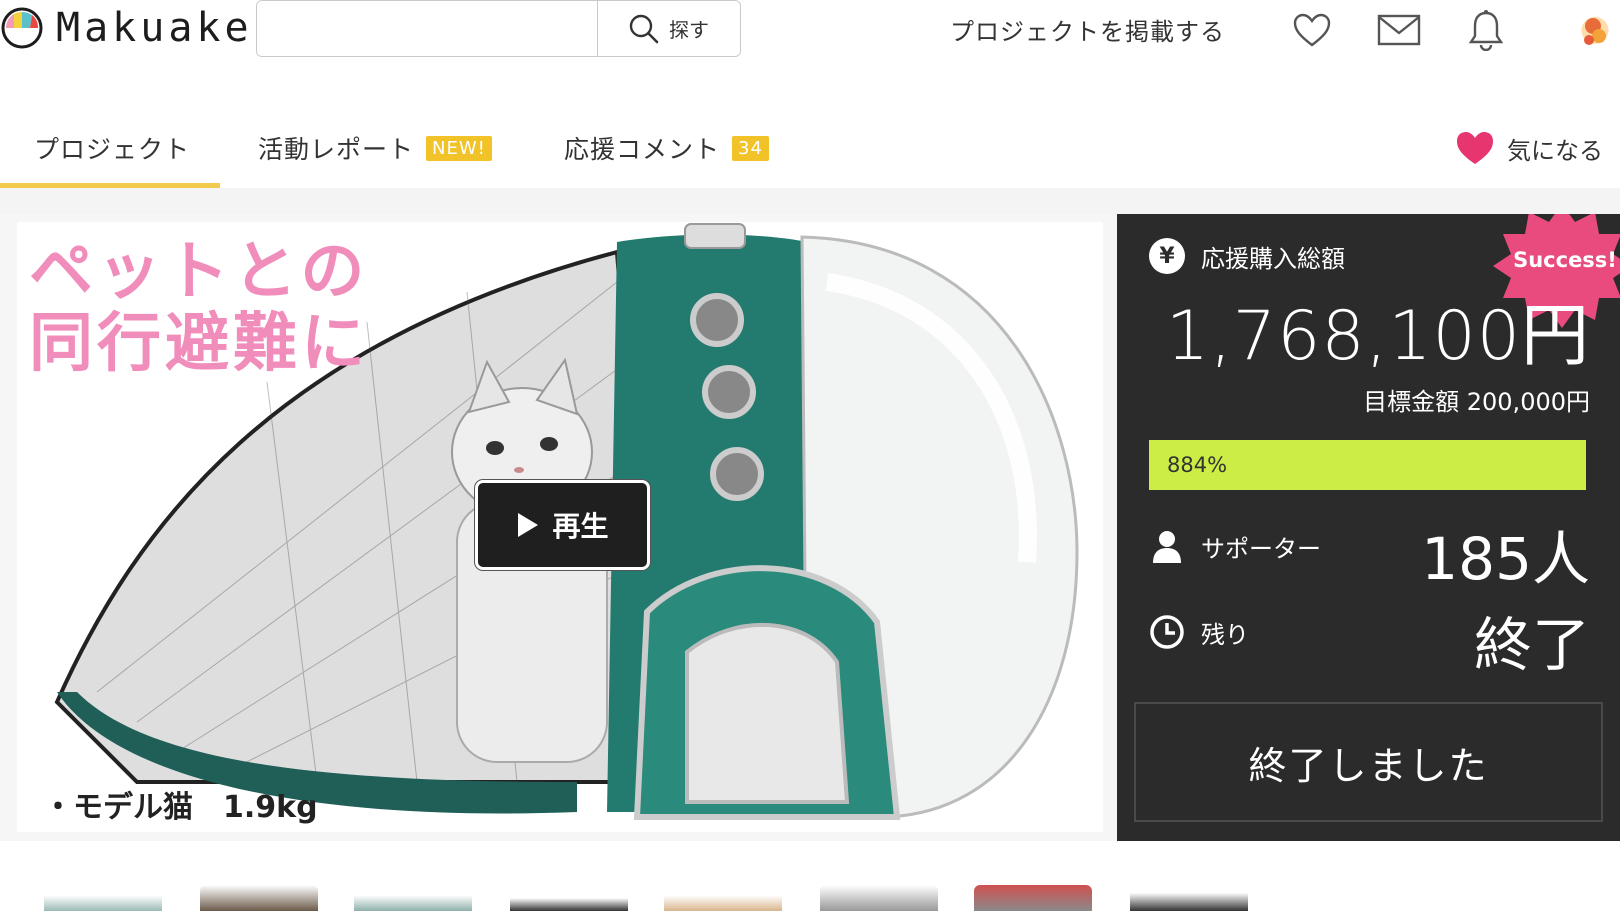  What do you see at coordinates (1368, 762) in the screenshot?
I see `ended-button: 終了しました` at bounding box center [1368, 762].